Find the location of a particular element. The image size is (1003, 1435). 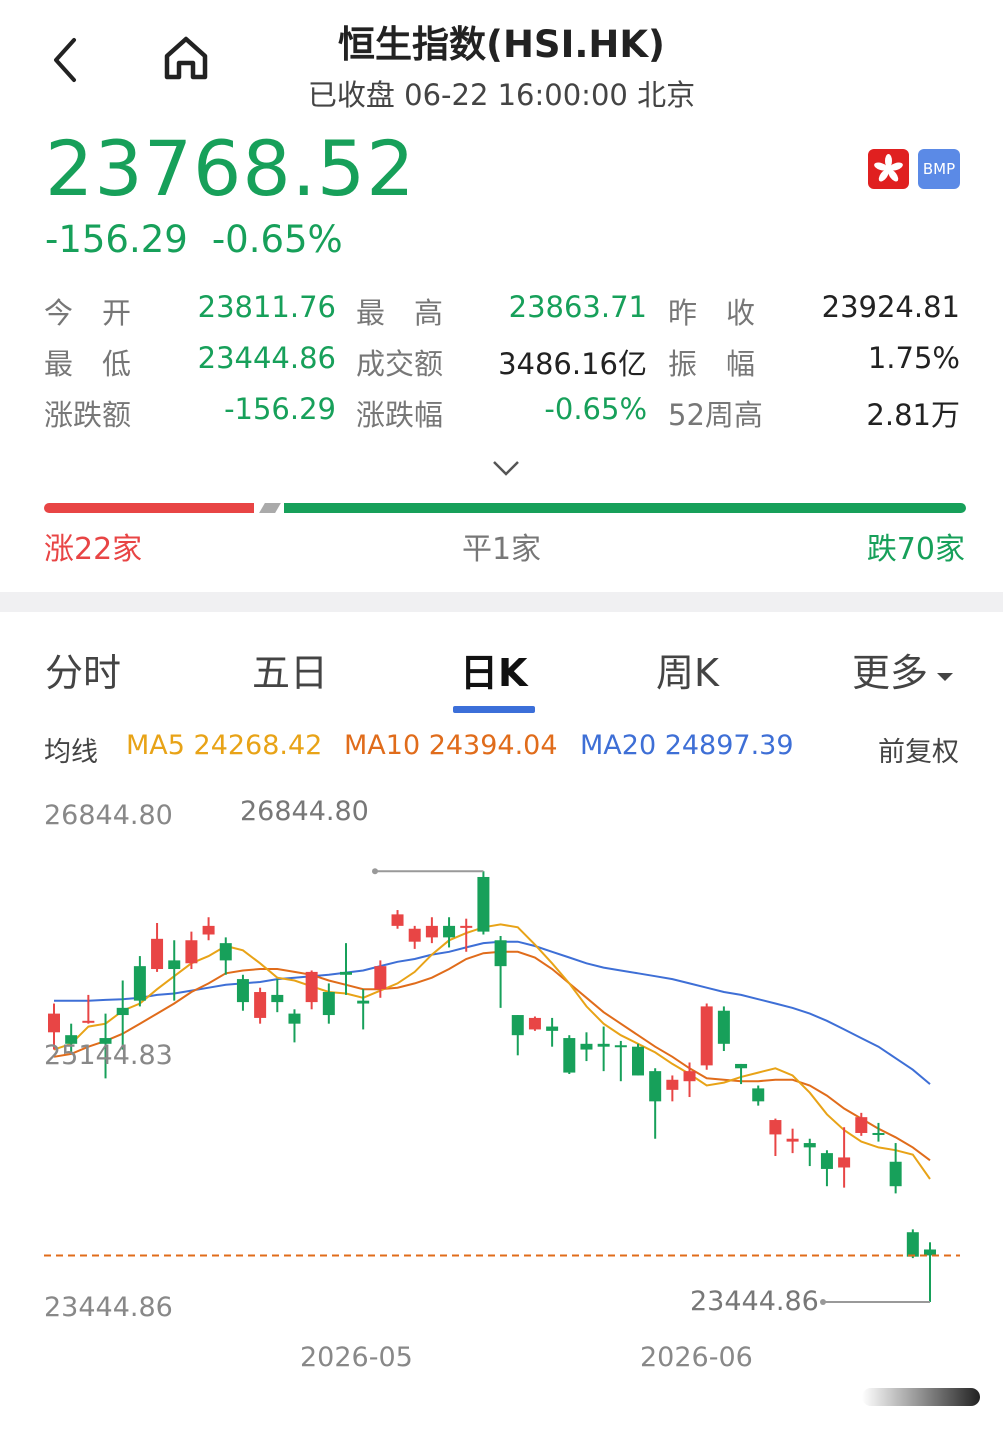

x-axis-label-jun: 2026-06 is located at coordinates (696, 1357).